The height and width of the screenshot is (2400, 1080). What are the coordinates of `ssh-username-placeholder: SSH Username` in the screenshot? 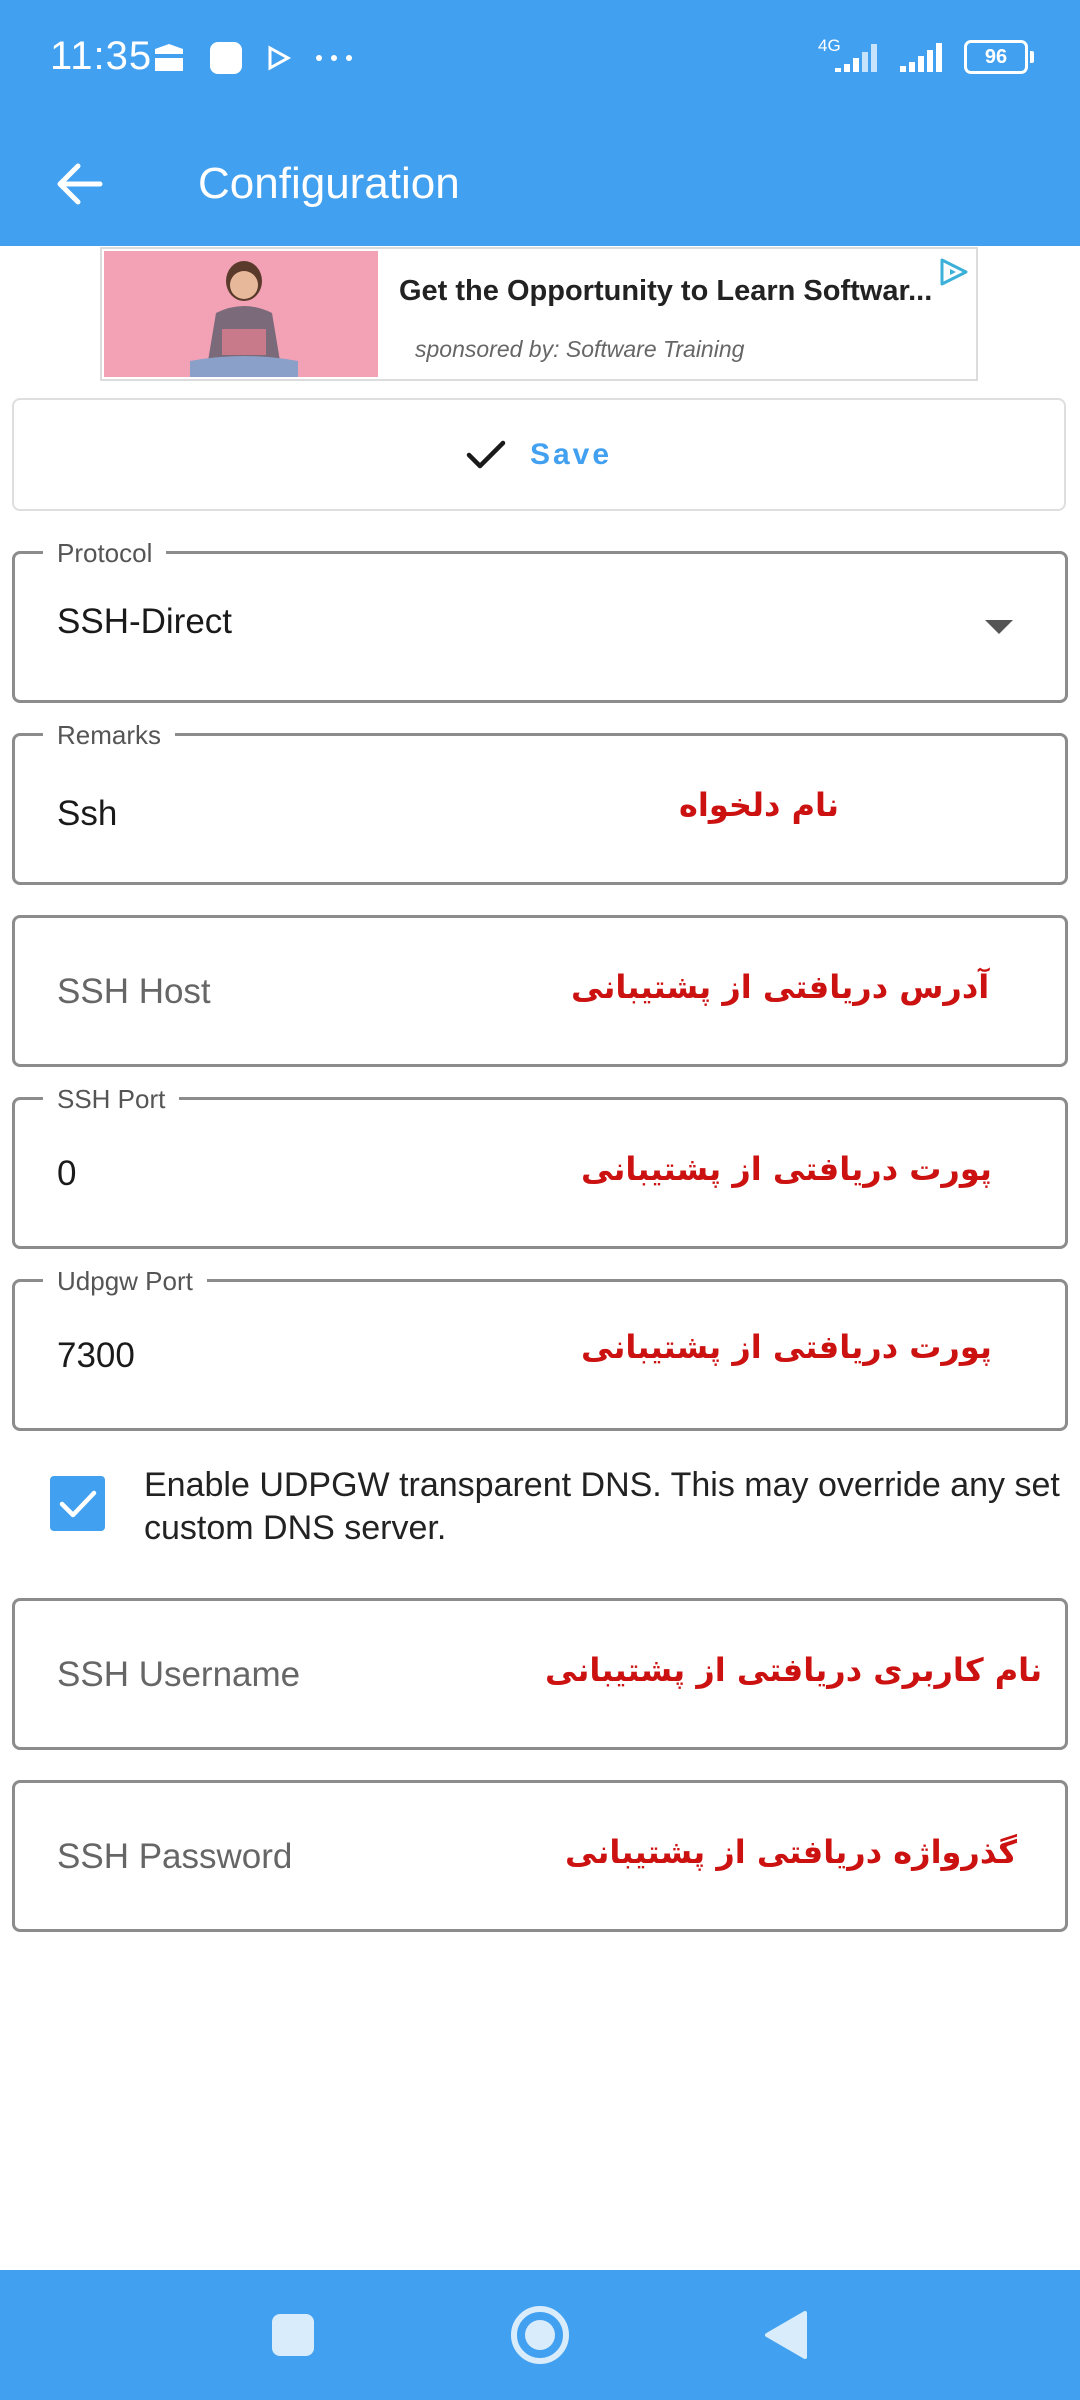 It's located at (179, 1674).